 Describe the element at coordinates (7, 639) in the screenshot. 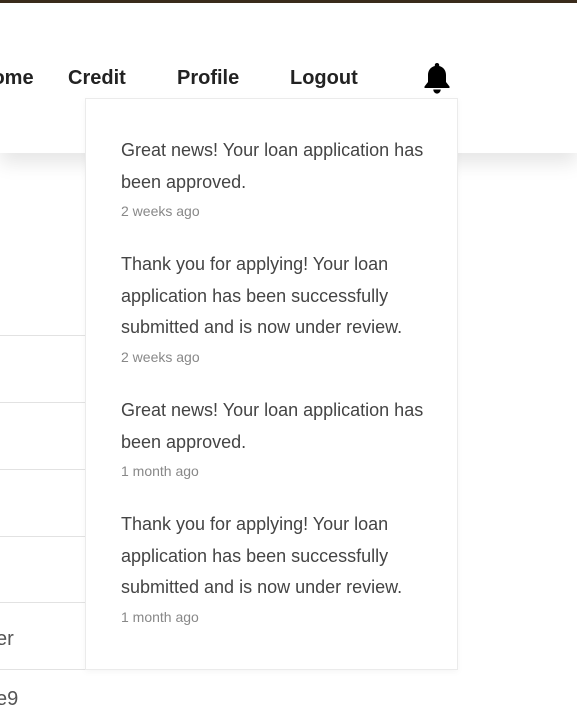

I see `table-cell-text: er` at that location.